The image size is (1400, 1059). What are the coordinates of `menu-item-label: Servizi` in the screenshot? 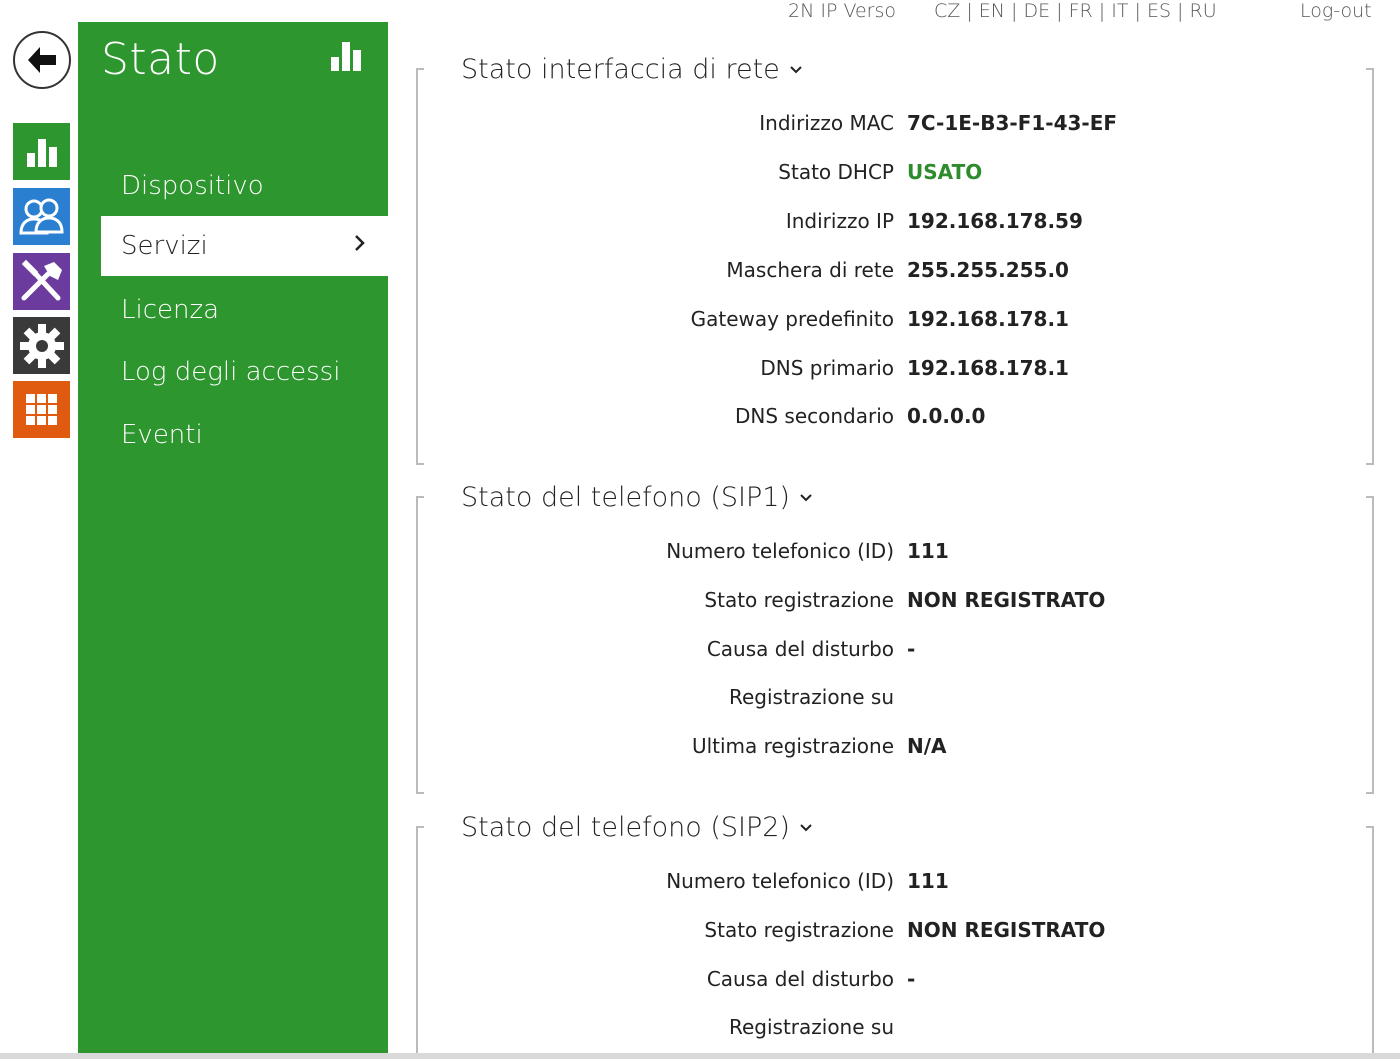 It's located at (164, 246).